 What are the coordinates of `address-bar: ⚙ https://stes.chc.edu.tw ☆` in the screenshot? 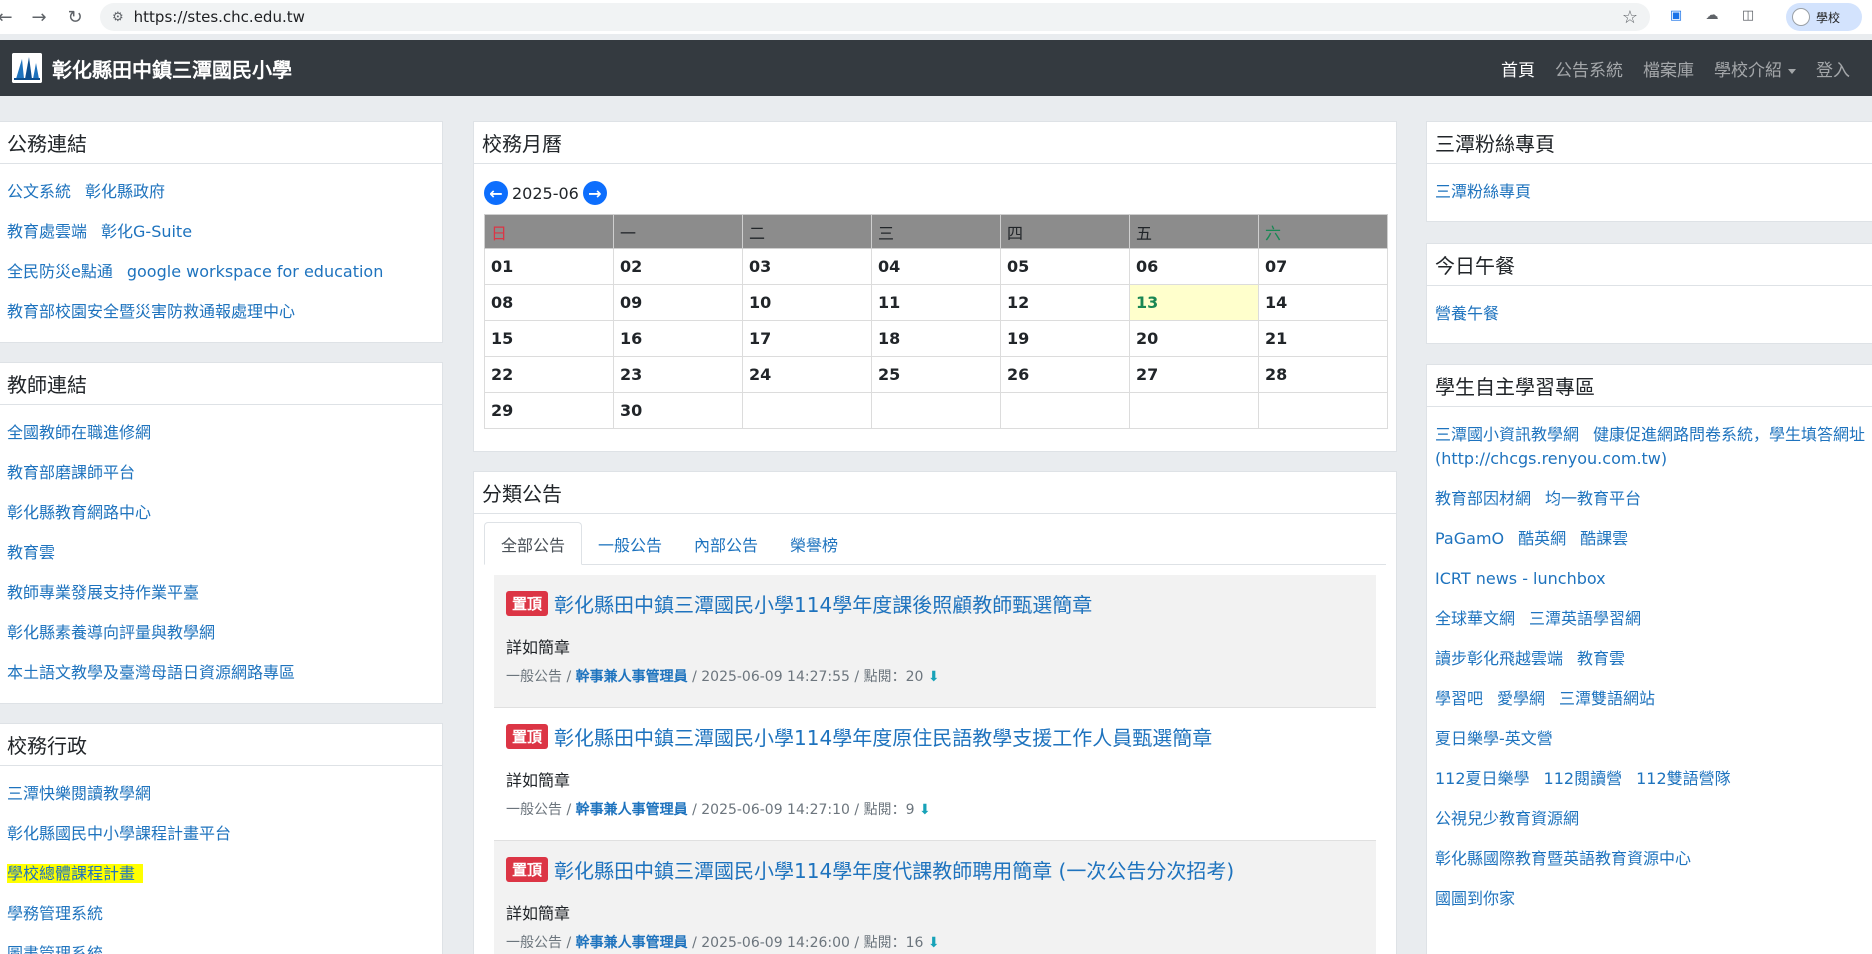 It's located at (875, 17).